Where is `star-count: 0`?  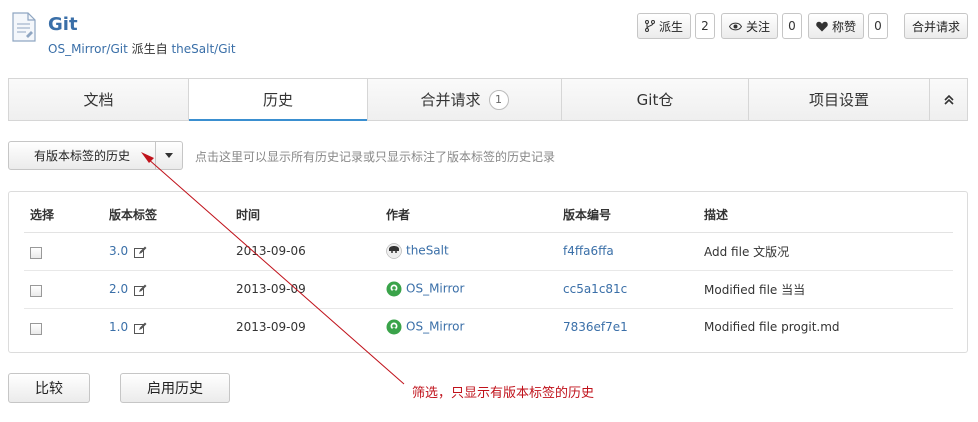
star-count: 0 is located at coordinates (877, 26).